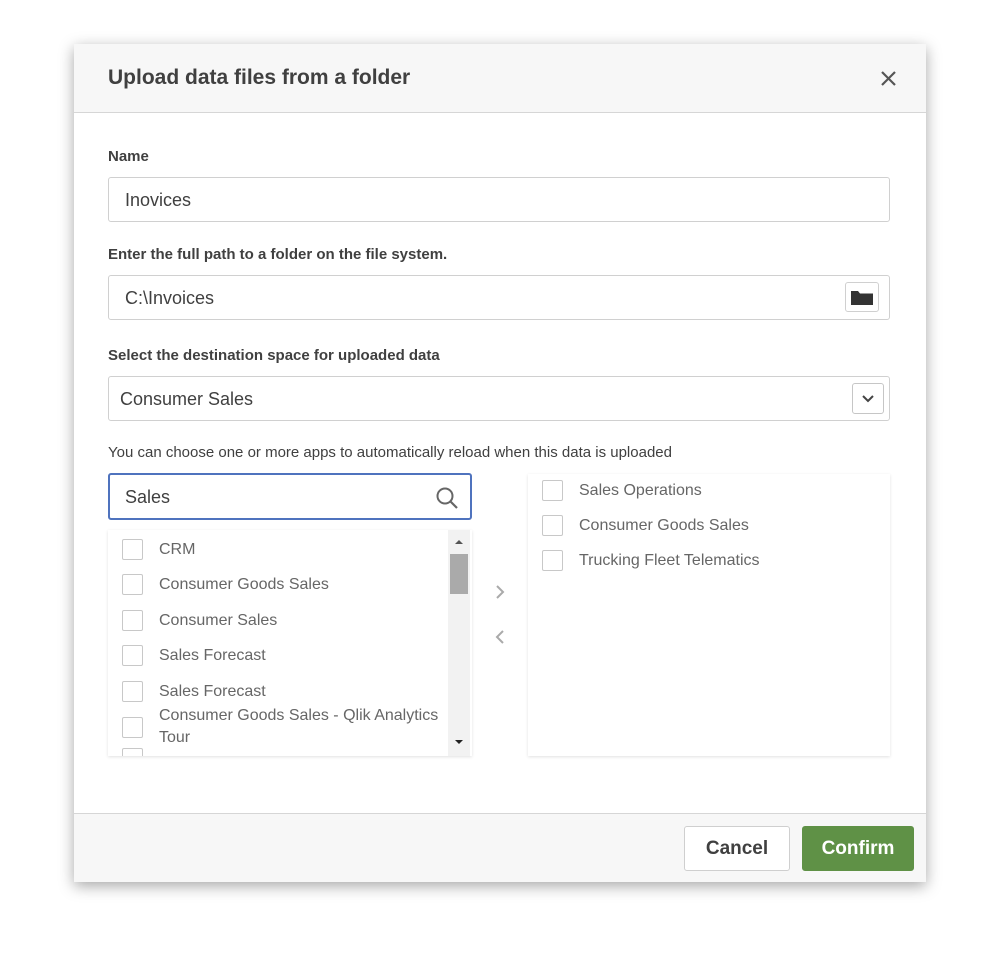  What do you see at coordinates (282, 751) in the screenshot?
I see `list-item` at bounding box center [282, 751].